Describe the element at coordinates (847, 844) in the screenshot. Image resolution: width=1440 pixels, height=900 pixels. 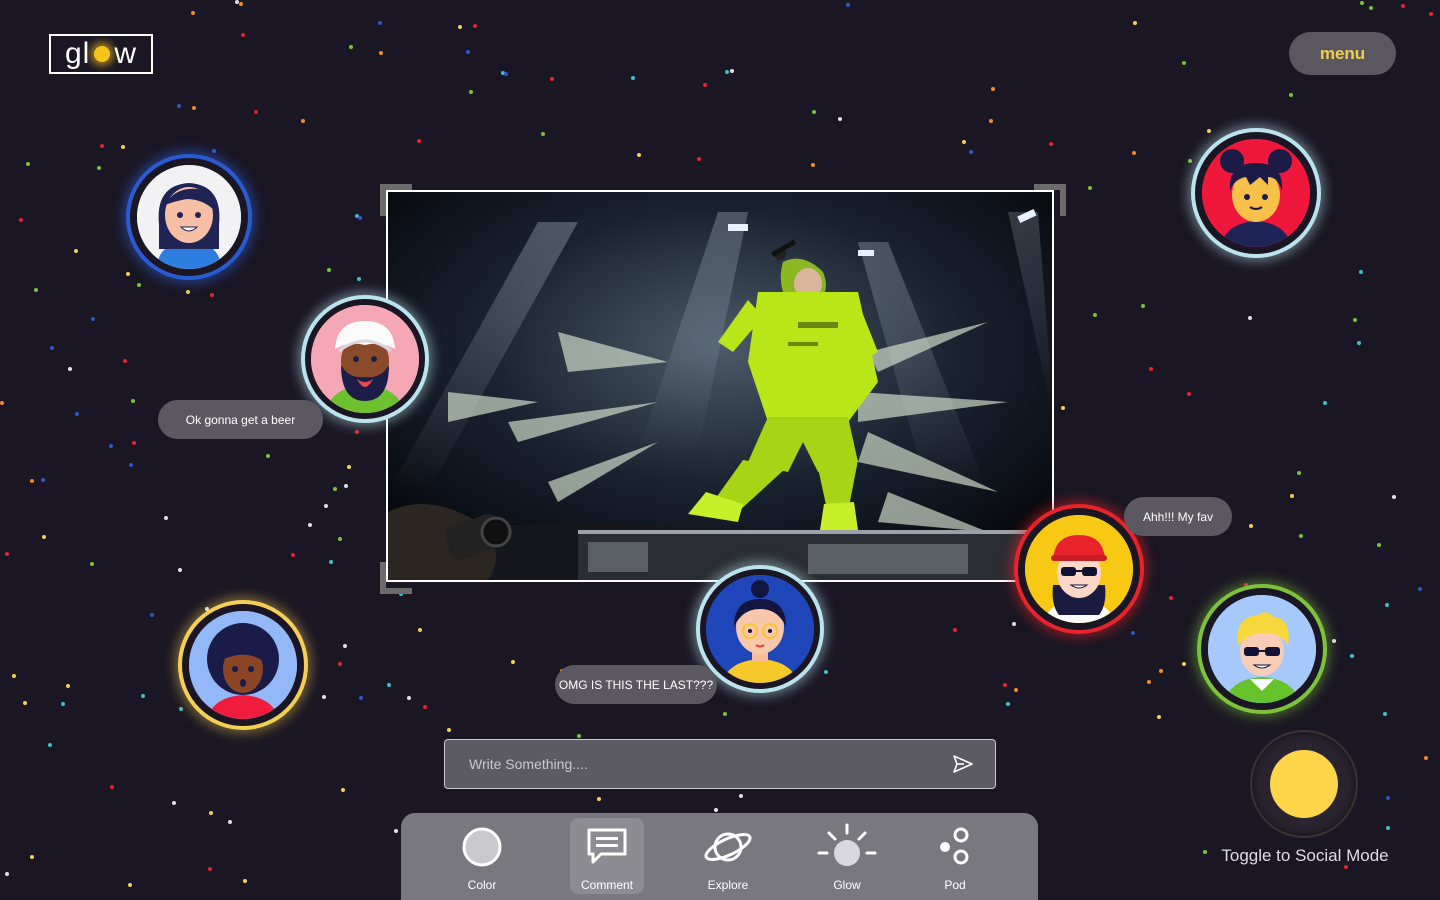
I see `sun-icon` at that location.